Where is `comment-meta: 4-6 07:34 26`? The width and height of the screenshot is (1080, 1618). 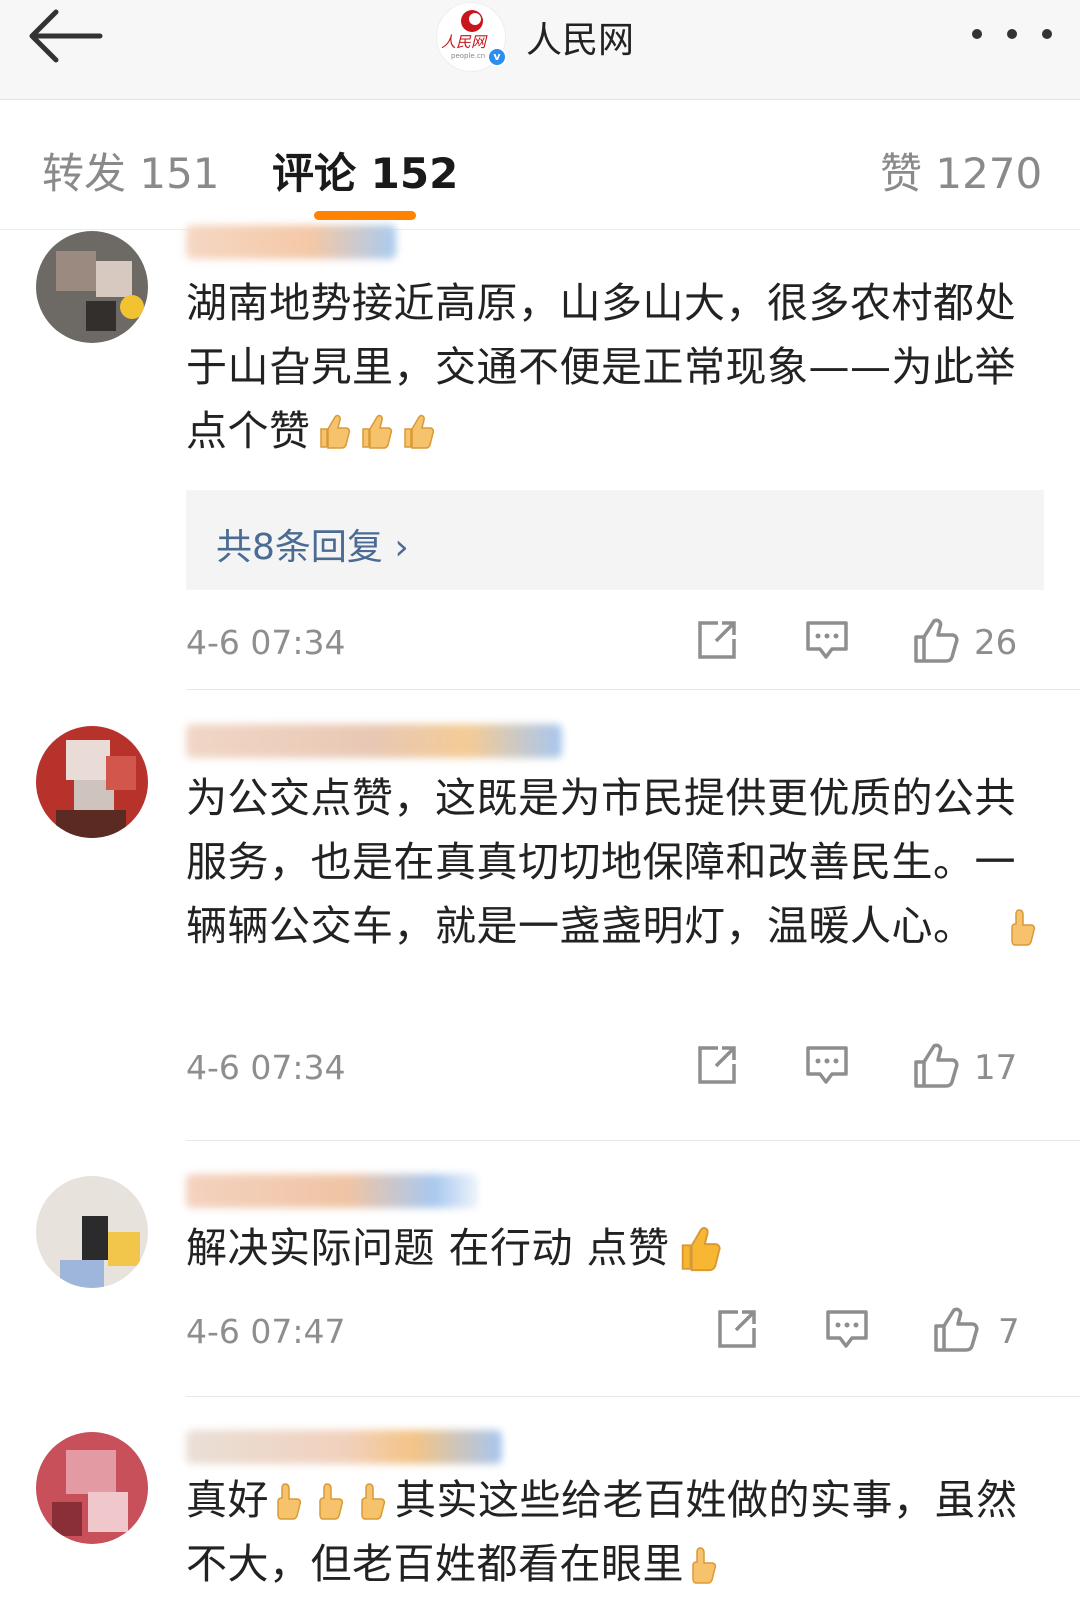
comment-meta: 4-6 07:34 26 is located at coordinates (615, 642).